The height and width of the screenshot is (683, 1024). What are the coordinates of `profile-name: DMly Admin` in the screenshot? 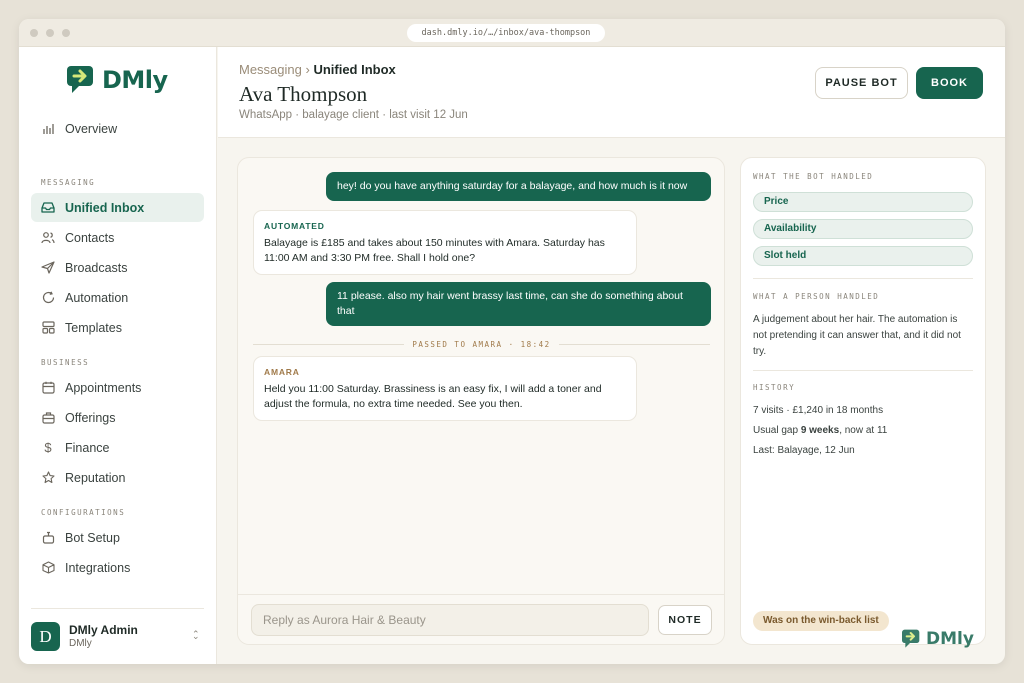 It's located at (103, 630).